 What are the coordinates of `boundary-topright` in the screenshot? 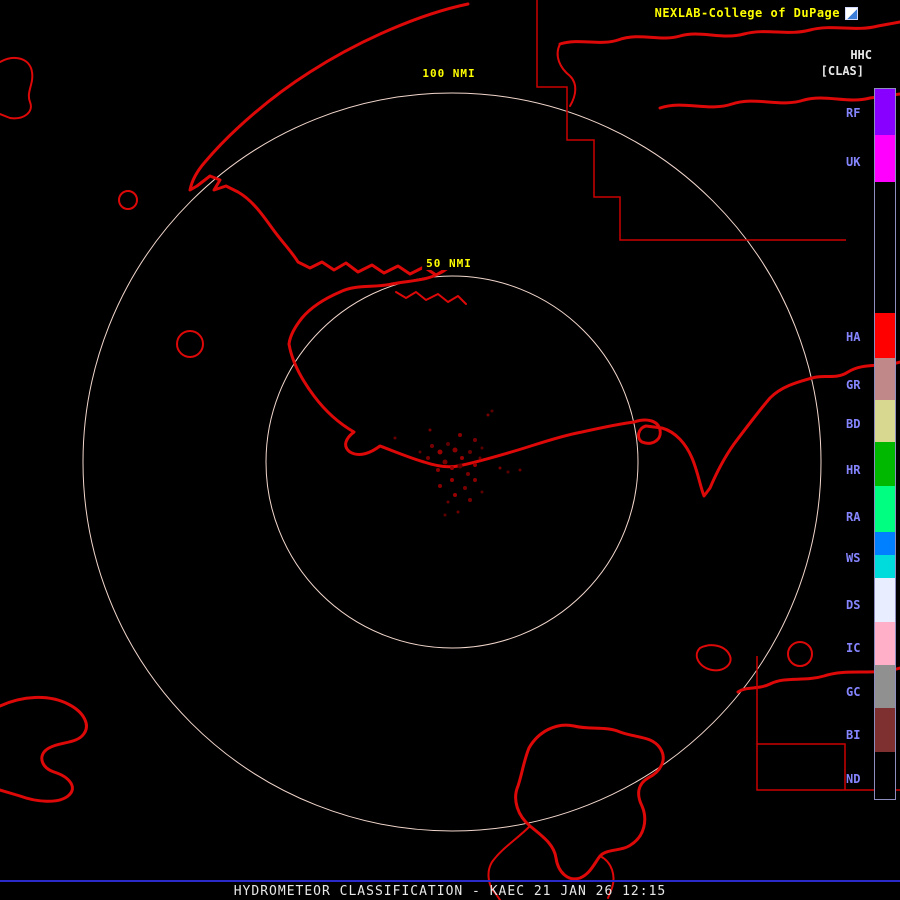 It's located at (691, 120).